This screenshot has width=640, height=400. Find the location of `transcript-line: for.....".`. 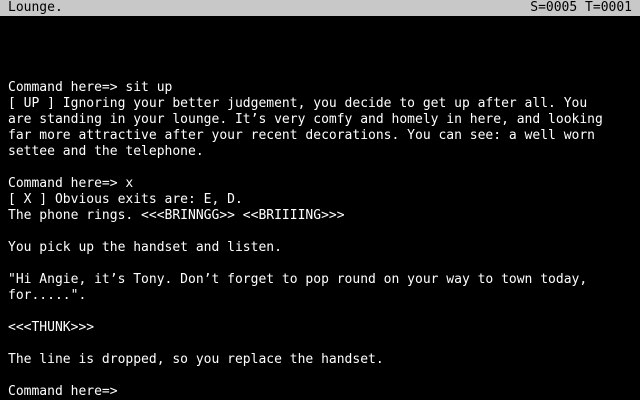

transcript-line: for.....". is located at coordinates (47, 295).